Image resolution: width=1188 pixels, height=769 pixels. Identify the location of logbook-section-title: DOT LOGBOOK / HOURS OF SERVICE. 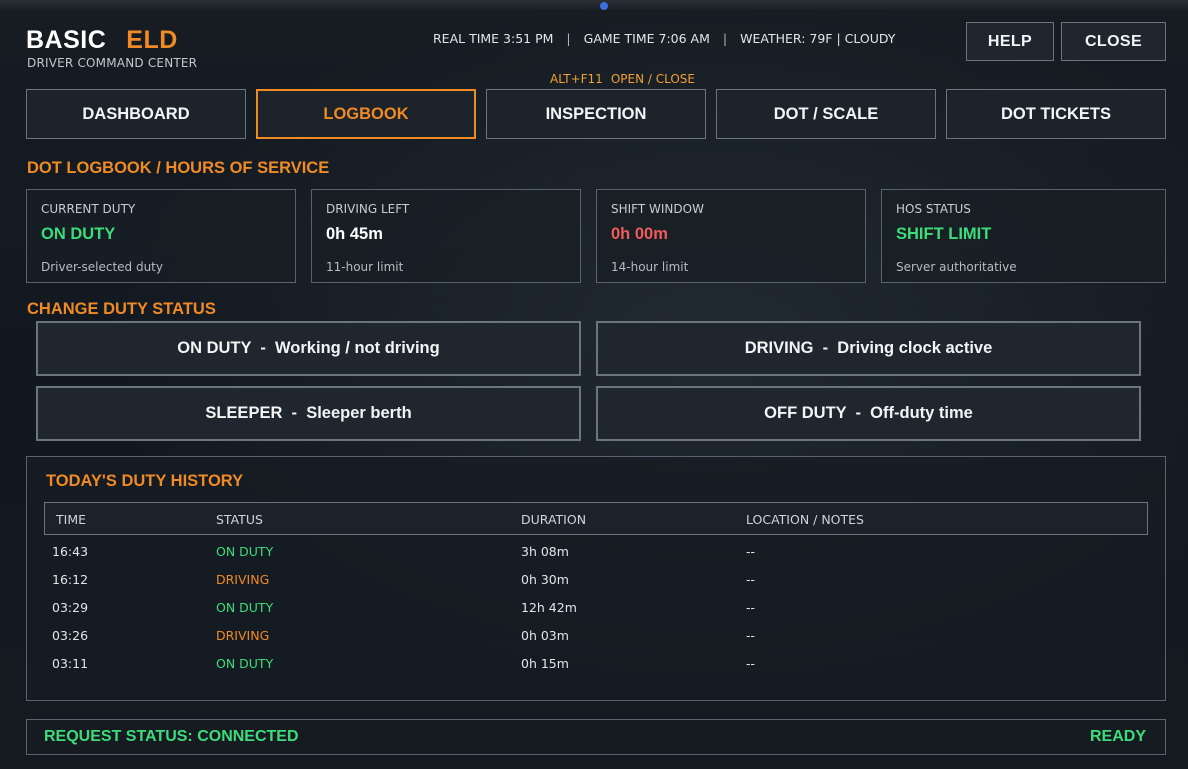
(178, 168).